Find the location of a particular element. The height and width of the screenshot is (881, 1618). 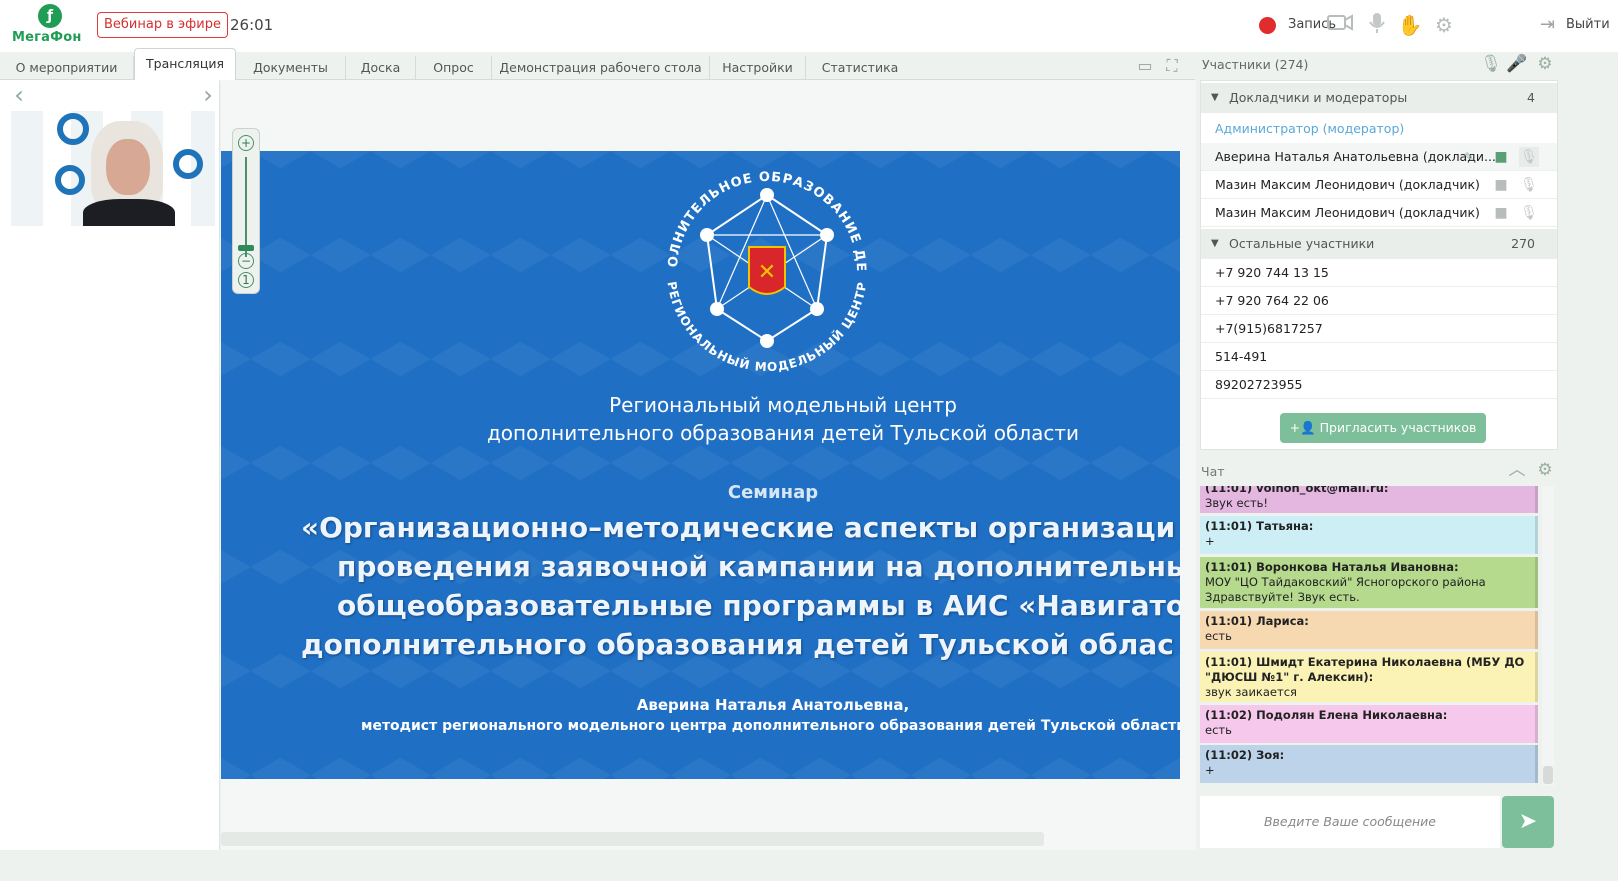

chat-message: (11:01) Татьяна: + is located at coordinates (1369, 535).